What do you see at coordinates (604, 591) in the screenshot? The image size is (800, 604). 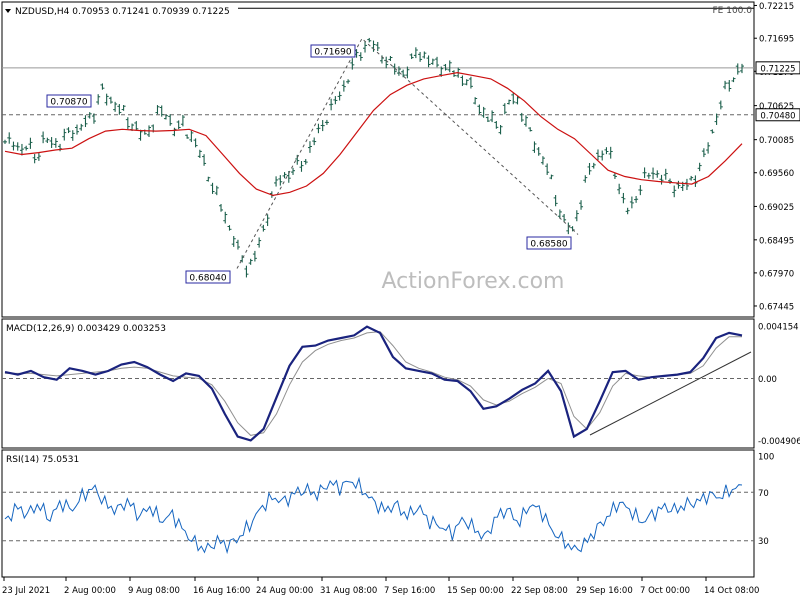 I see `time-tick-label: 29 Sep 16:00` at bounding box center [604, 591].